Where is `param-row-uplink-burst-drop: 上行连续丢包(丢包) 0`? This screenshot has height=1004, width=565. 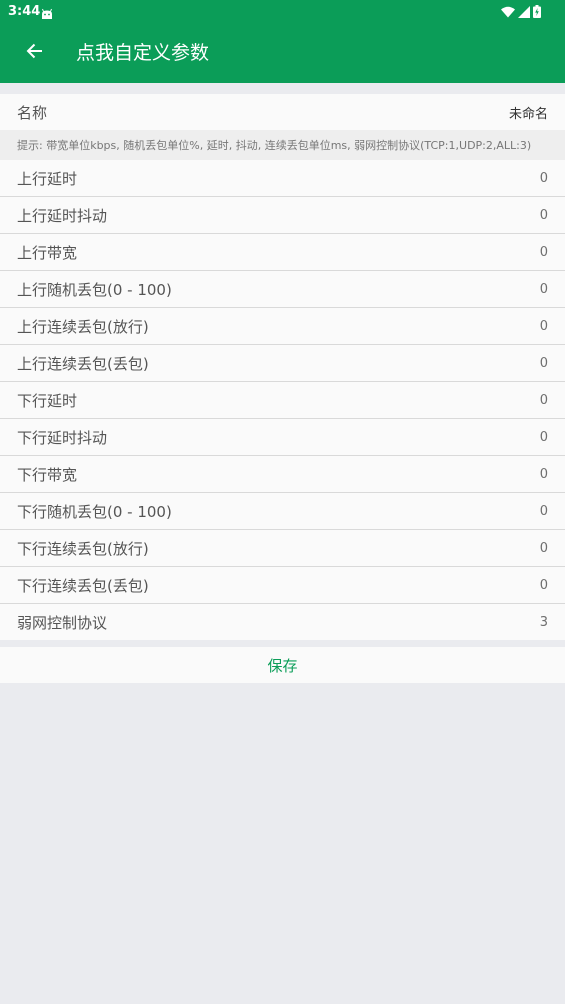
param-row-uplink-burst-drop: 上行连续丢包(丢包) 0 is located at coordinates (282, 363).